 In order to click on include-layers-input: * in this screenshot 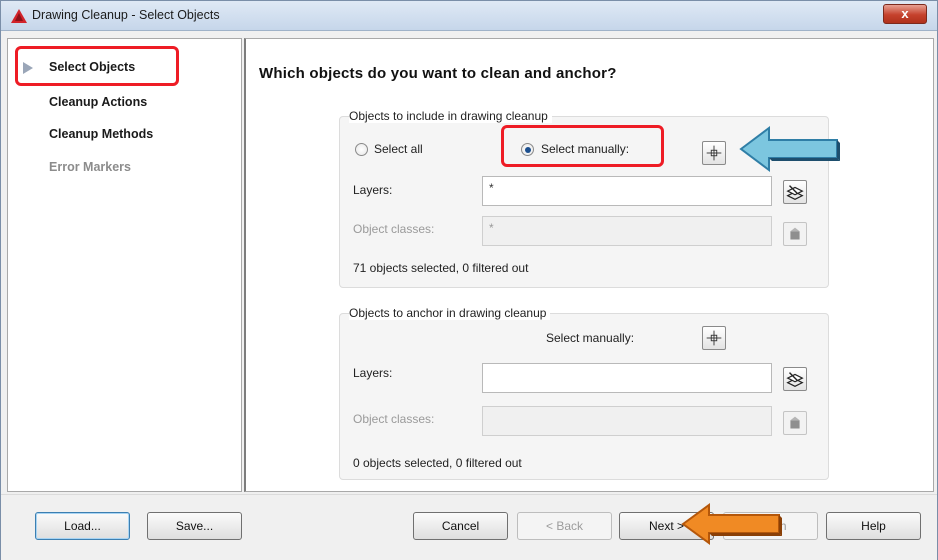, I will do `click(627, 191)`.